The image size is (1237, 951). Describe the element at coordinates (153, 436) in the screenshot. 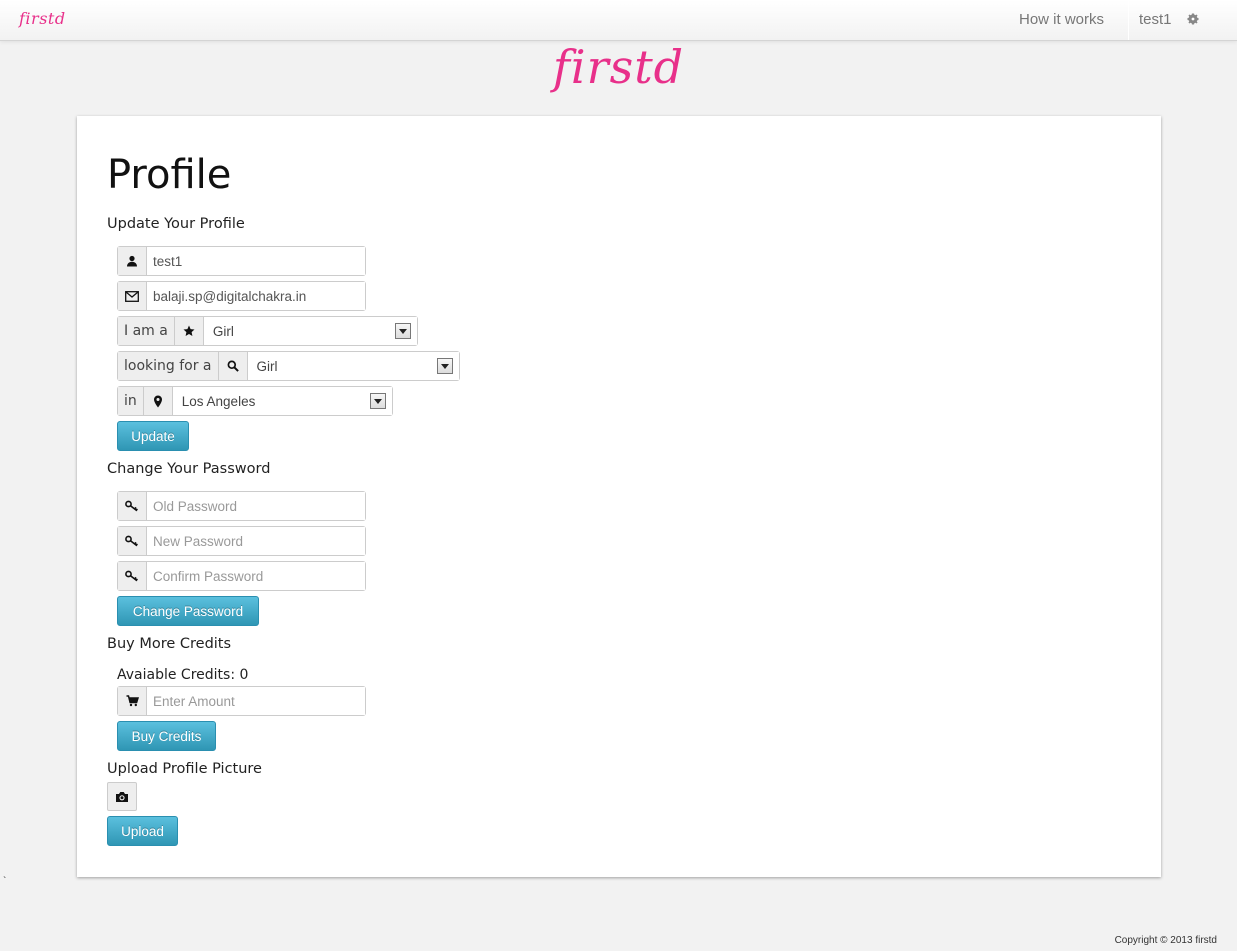

I see `update-button: Update` at that location.